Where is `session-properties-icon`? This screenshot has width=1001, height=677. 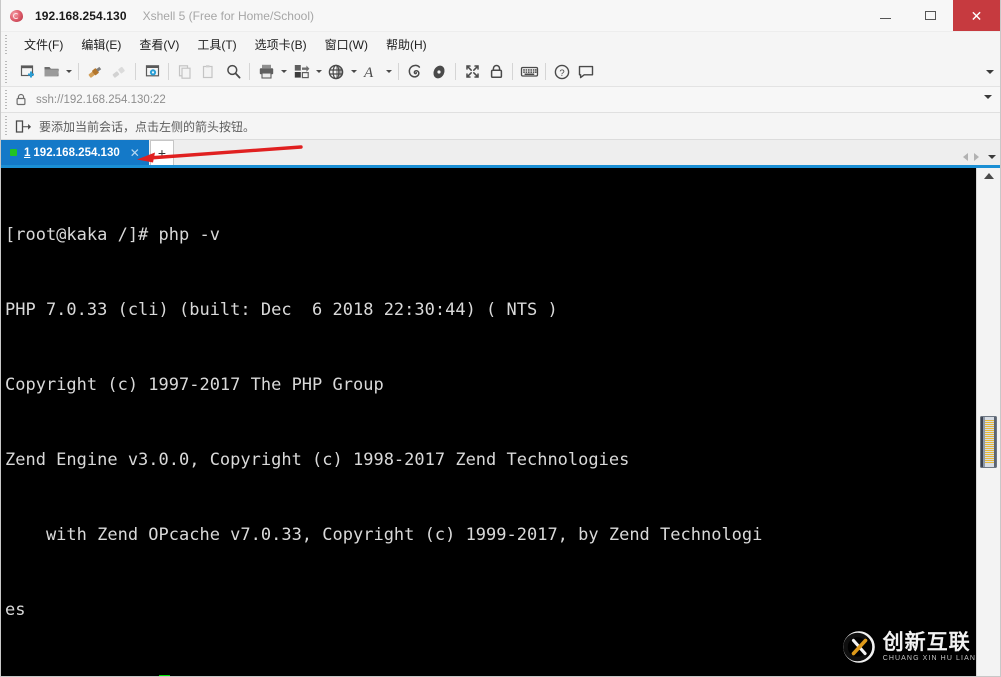 session-properties-icon is located at coordinates (152, 72).